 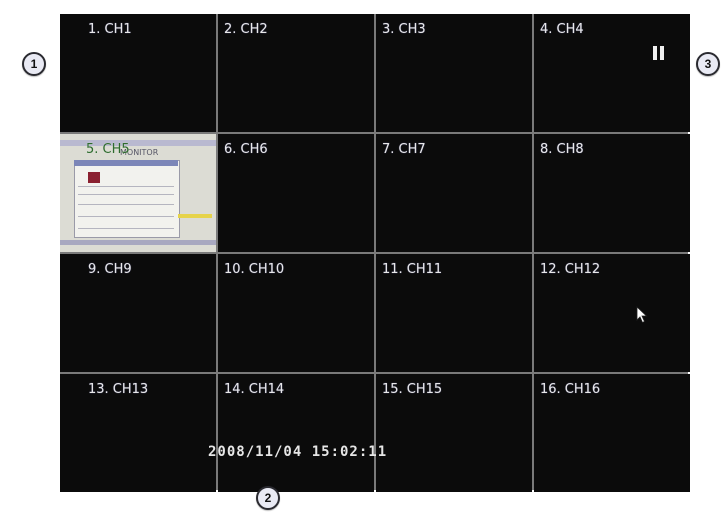 What do you see at coordinates (296, 313) in the screenshot?
I see `channel-10-tile: 10. CH10` at bounding box center [296, 313].